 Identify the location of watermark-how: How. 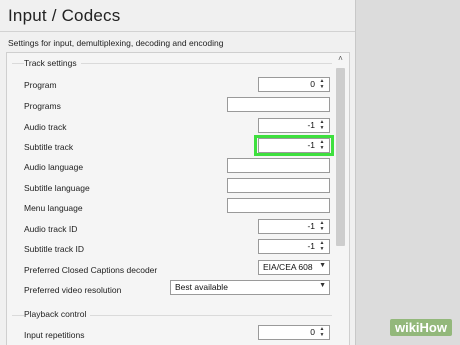
(433, 327).